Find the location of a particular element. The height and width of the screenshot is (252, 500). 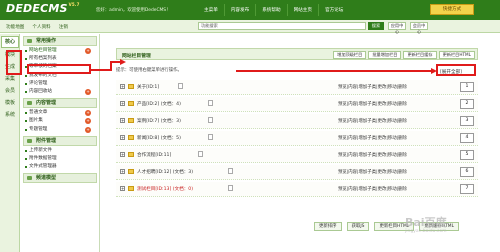

category-row: + 案例[ID:7] (文档：3) 预览|内容|增加子类|更改|移动|删除 3 is located at coordinates (297, 121).